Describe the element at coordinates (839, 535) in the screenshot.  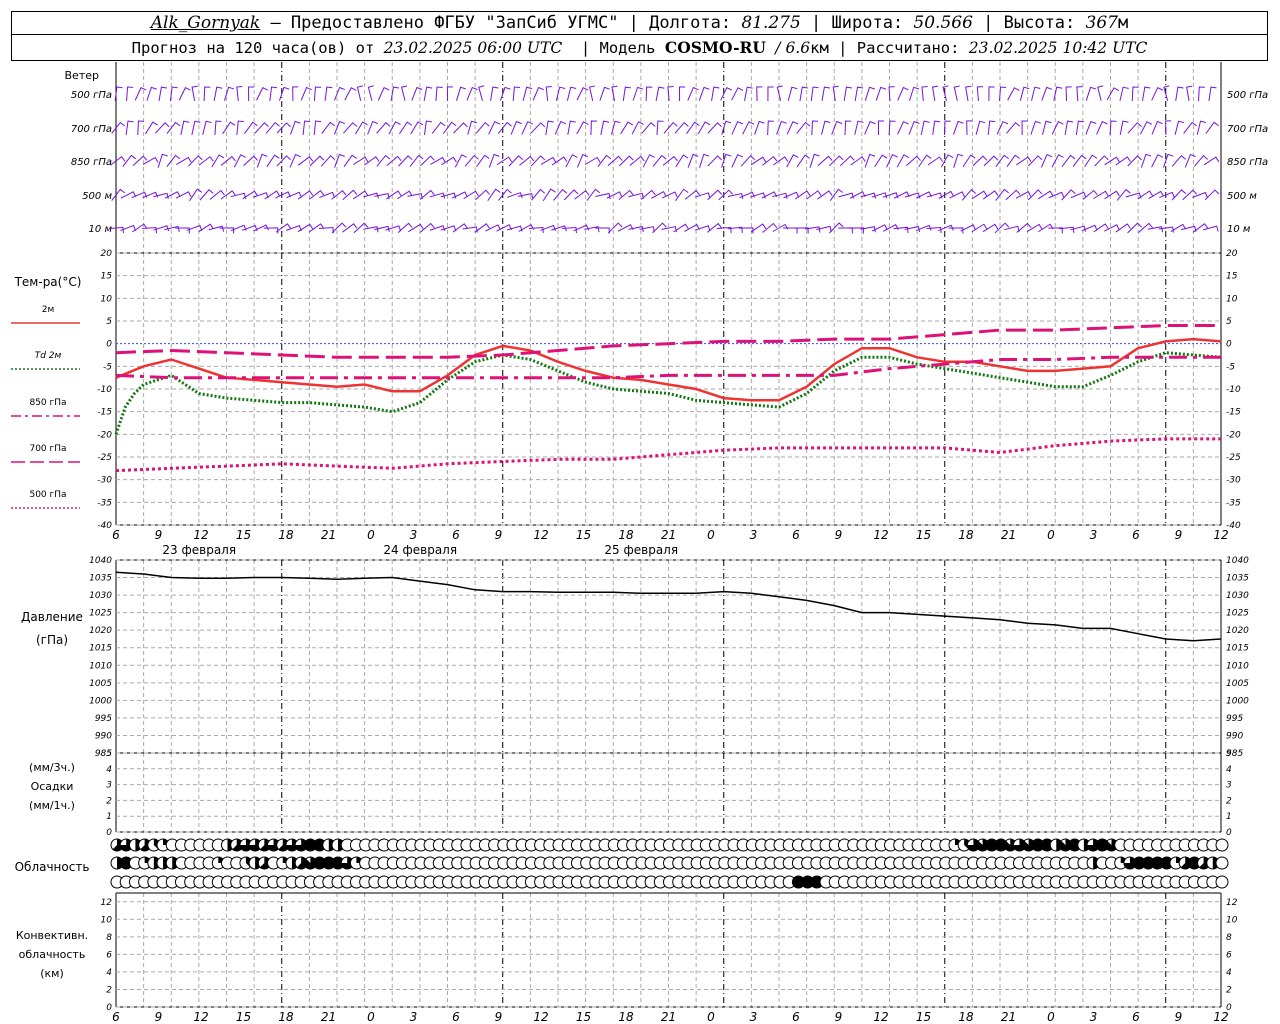
I see `time-tick-top: 9` at that location.